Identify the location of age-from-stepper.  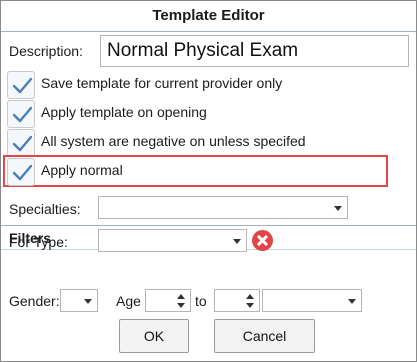
(168, 300).